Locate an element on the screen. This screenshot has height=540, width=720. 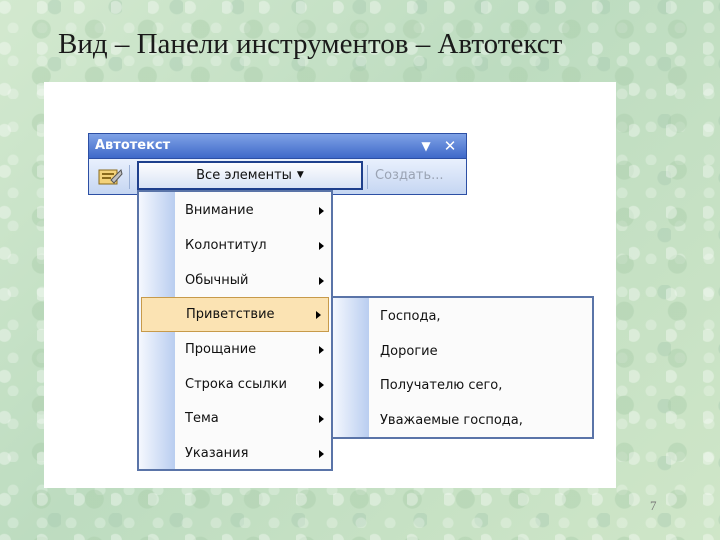
page-number: 7 is located at coordinates (653, 505).